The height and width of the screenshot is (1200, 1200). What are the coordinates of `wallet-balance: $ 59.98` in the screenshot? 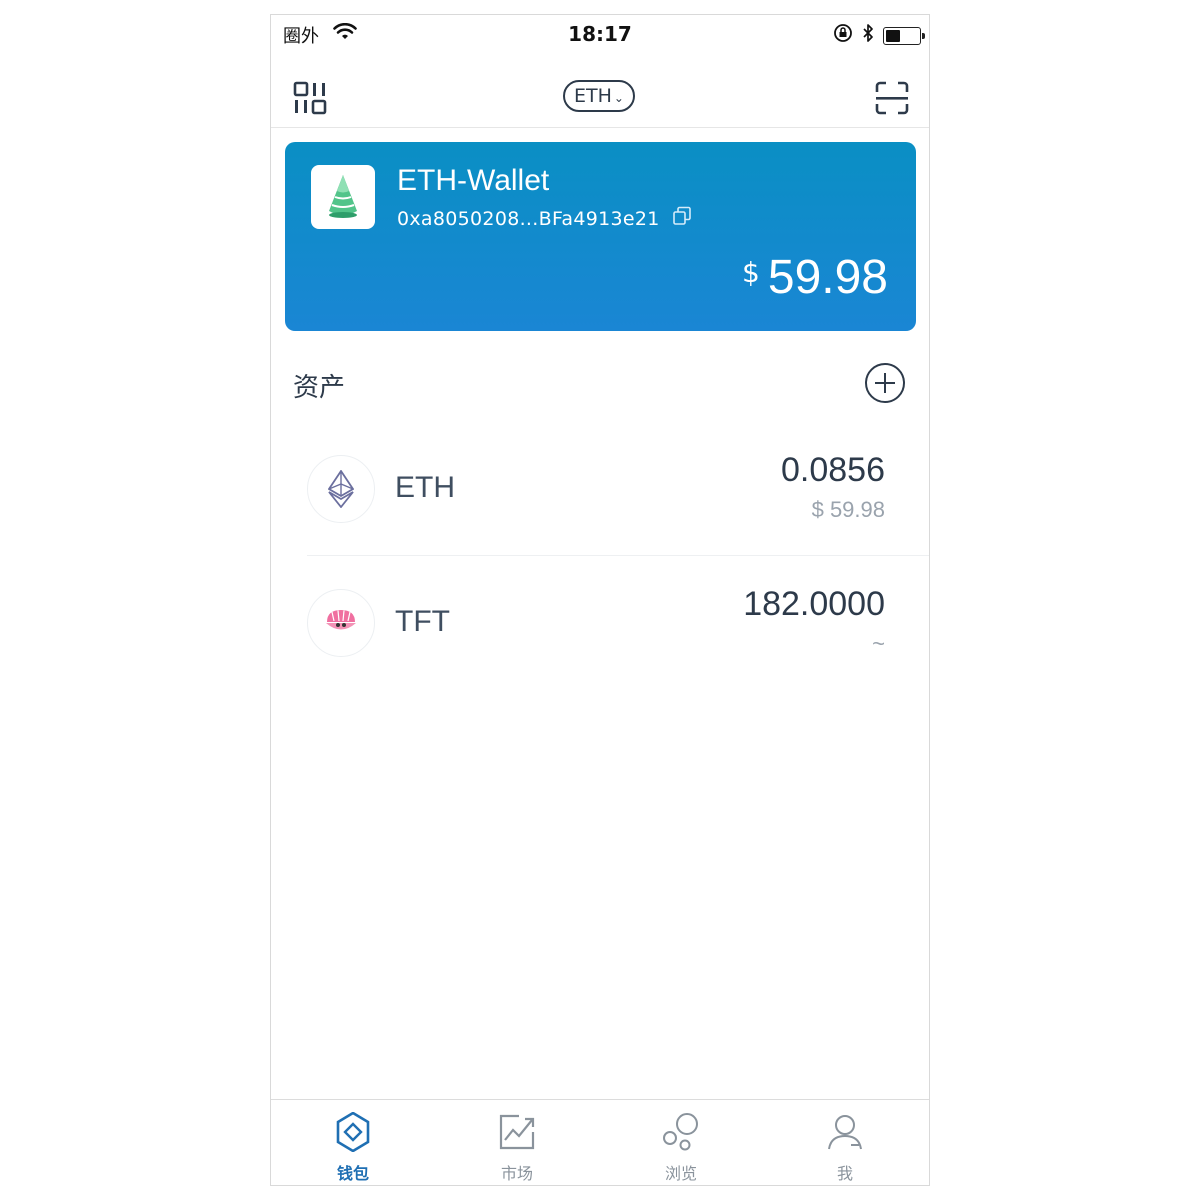 It's located at (815, 277).